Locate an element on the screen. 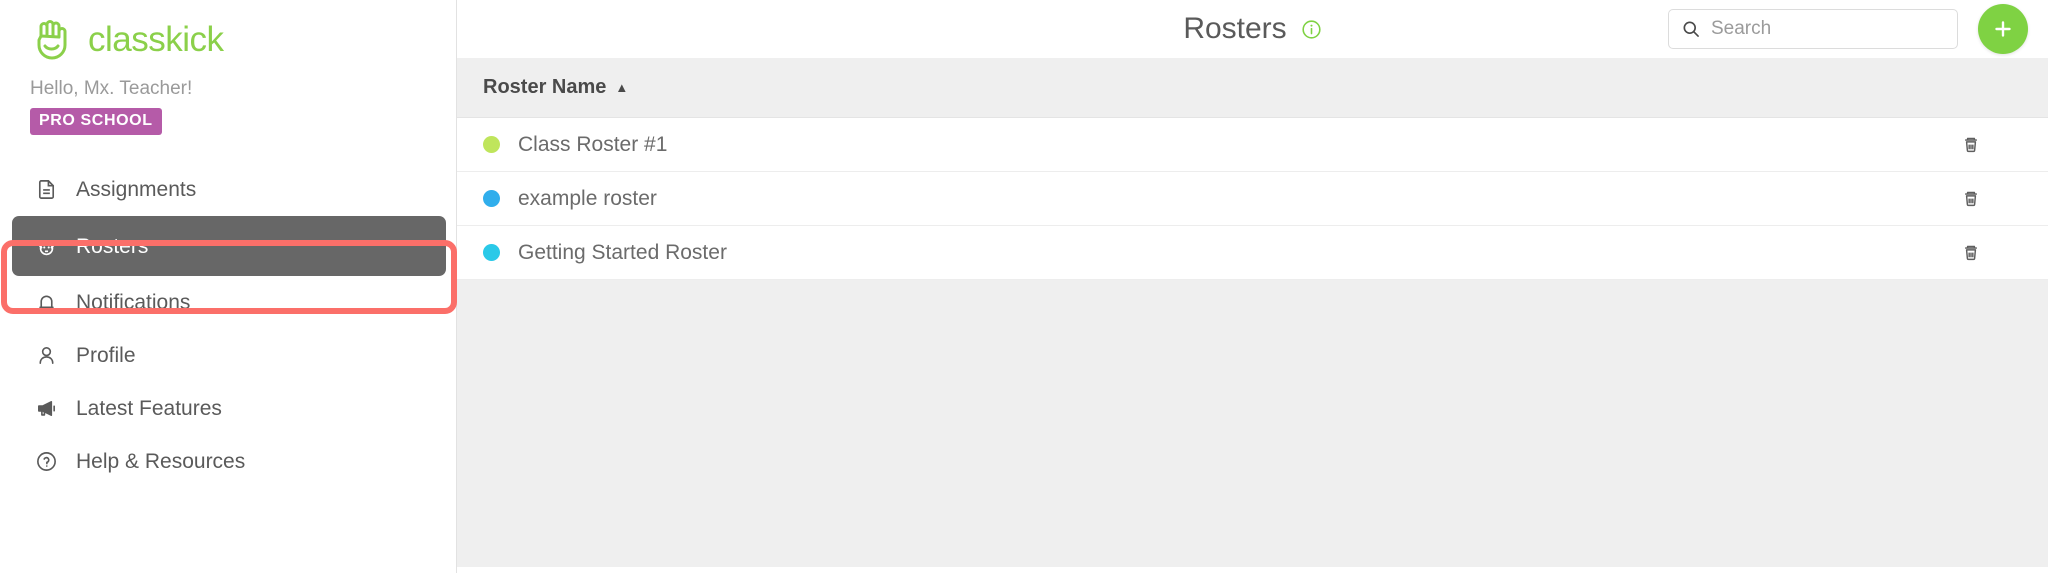  sidebar-item-label: Latest Features is located at coordinates (149, 408).